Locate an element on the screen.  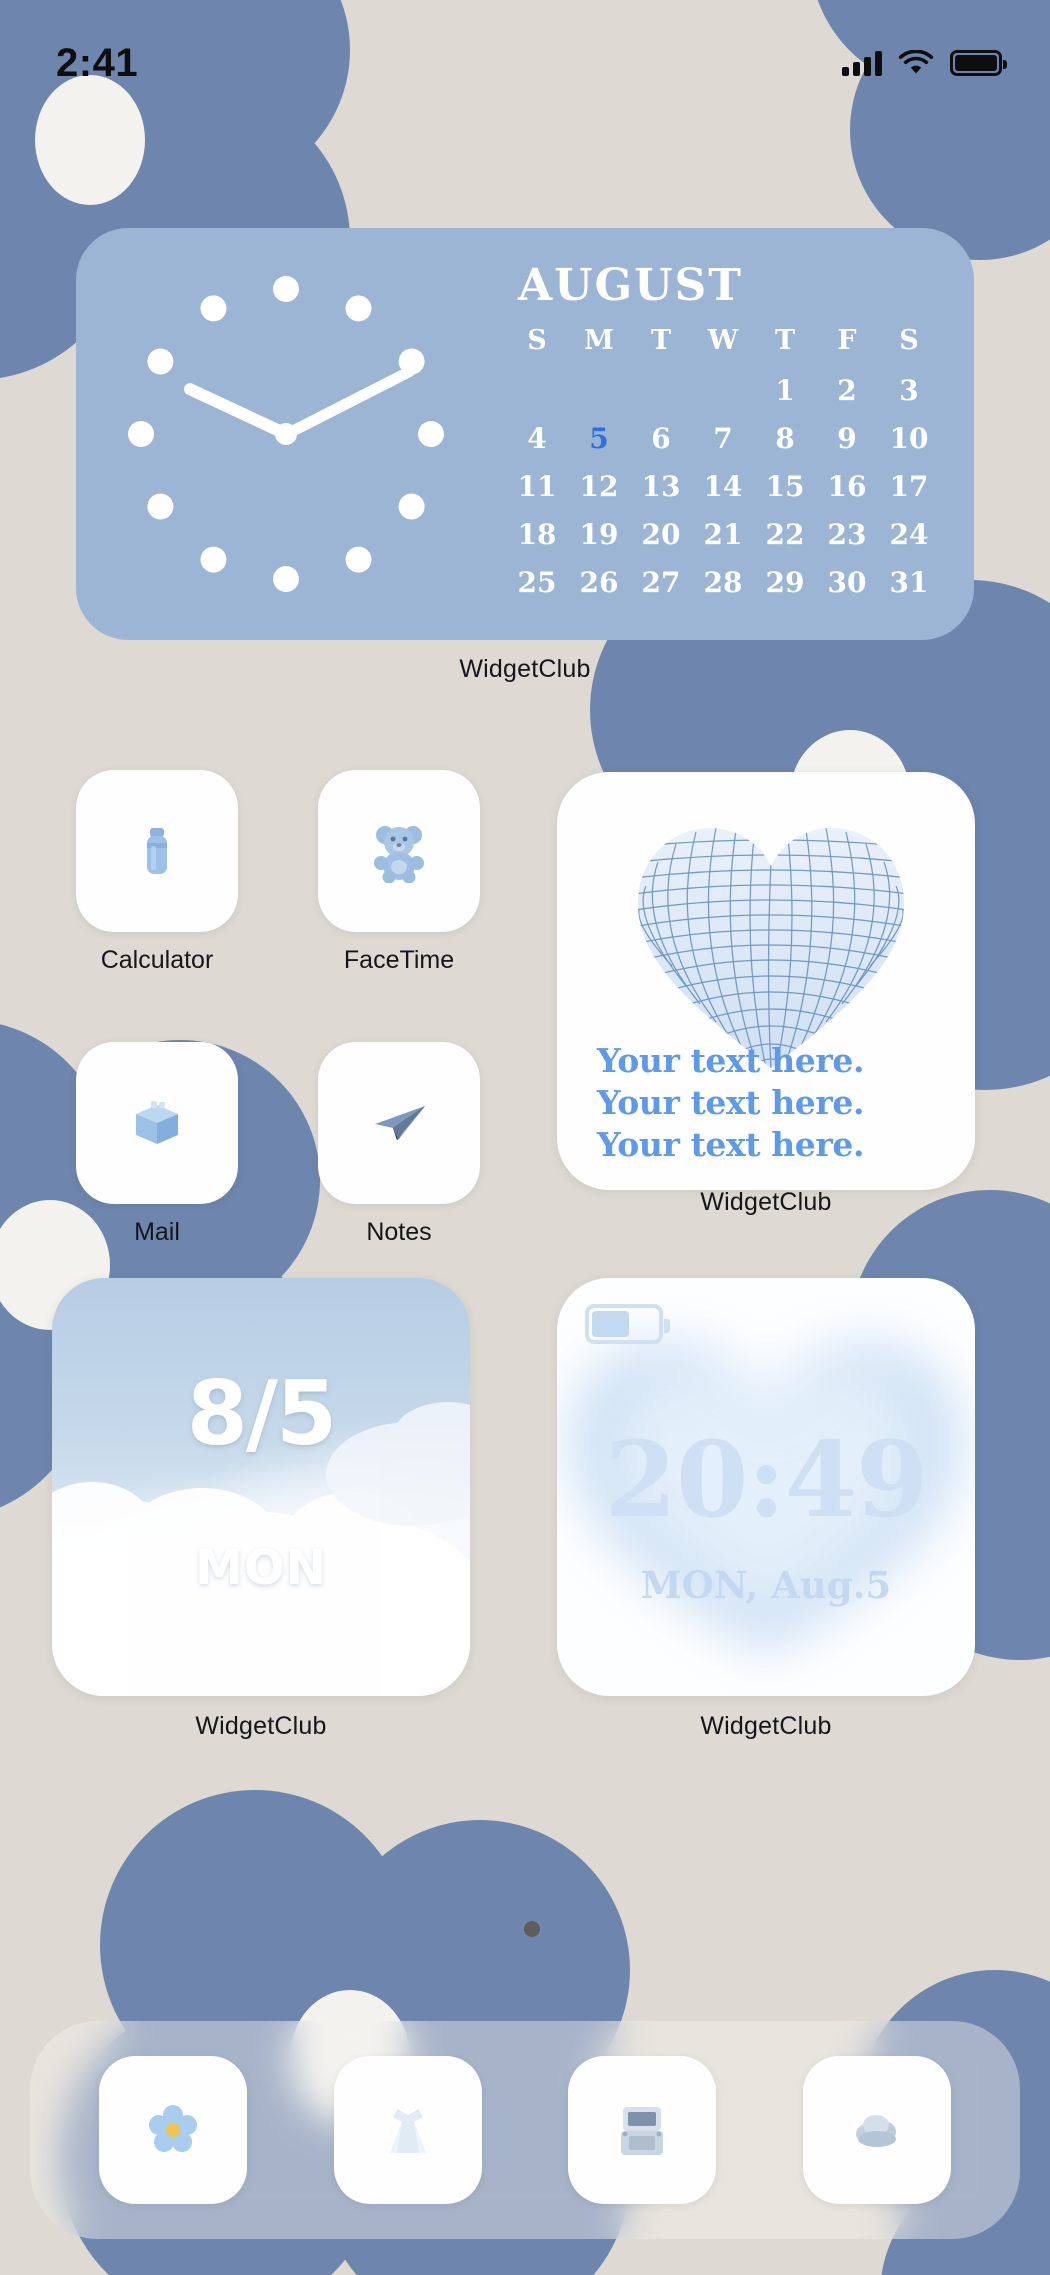
gift-box-icon is located at coordinates (157, 1123).